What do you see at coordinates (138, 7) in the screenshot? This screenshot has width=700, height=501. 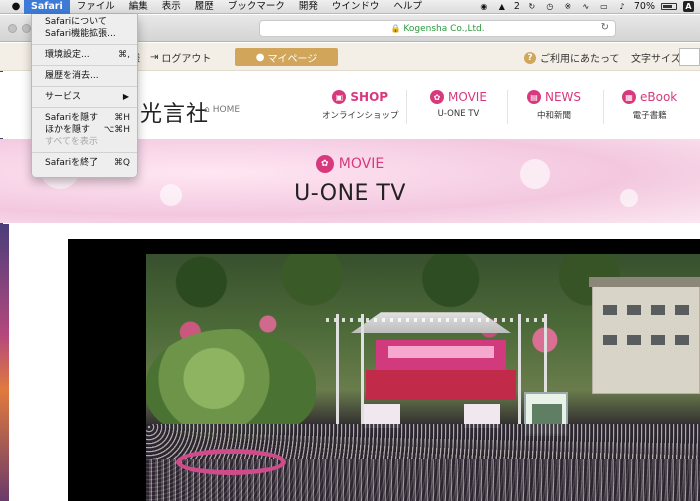 I see `menu-edit: 編集` at bounding box center [138, 7].